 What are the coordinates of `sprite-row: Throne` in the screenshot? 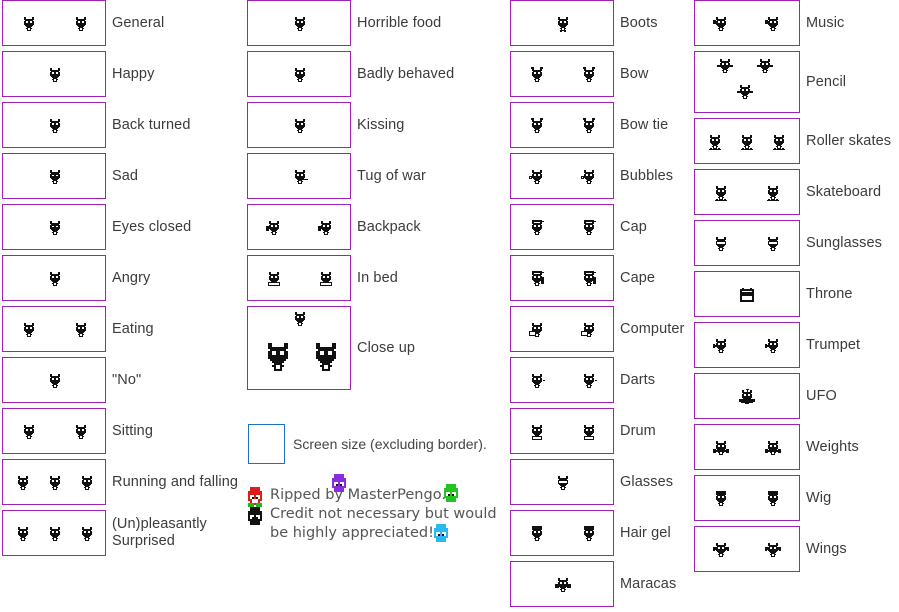 It's located at (790, 294).